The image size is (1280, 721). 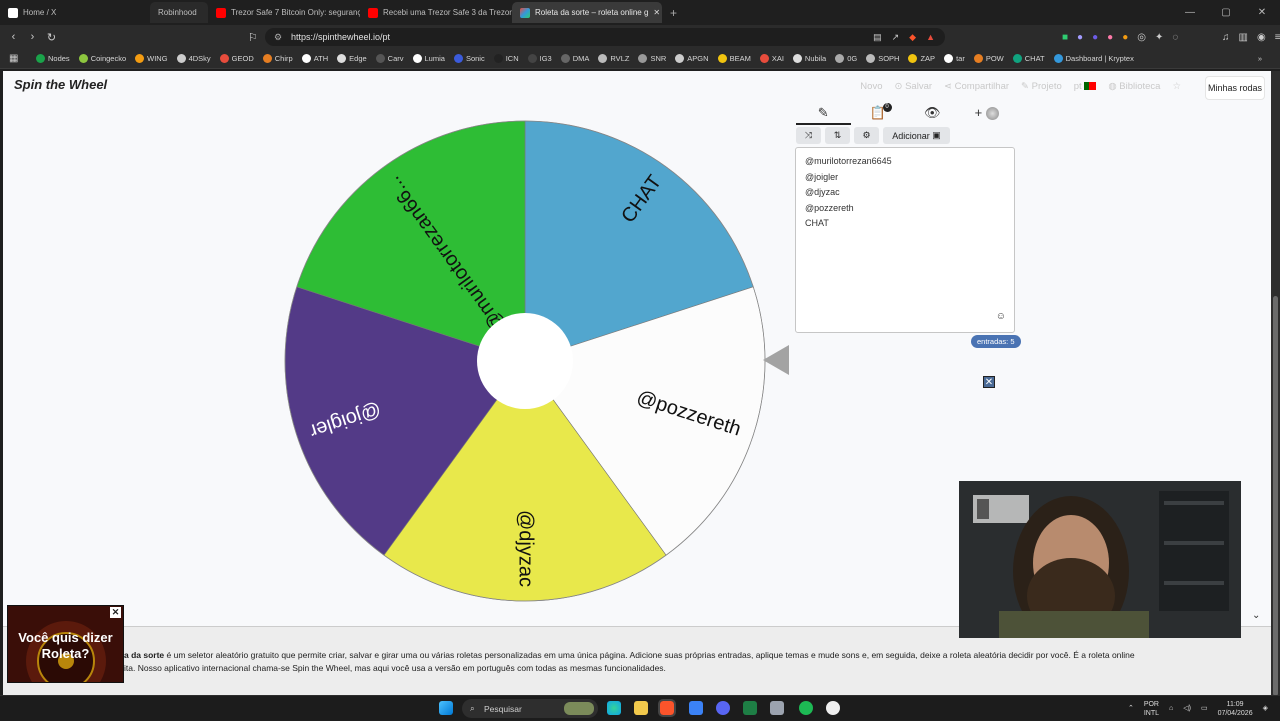 I want to click on more-bookmarks-icon: », so click(x=1260, y=58).